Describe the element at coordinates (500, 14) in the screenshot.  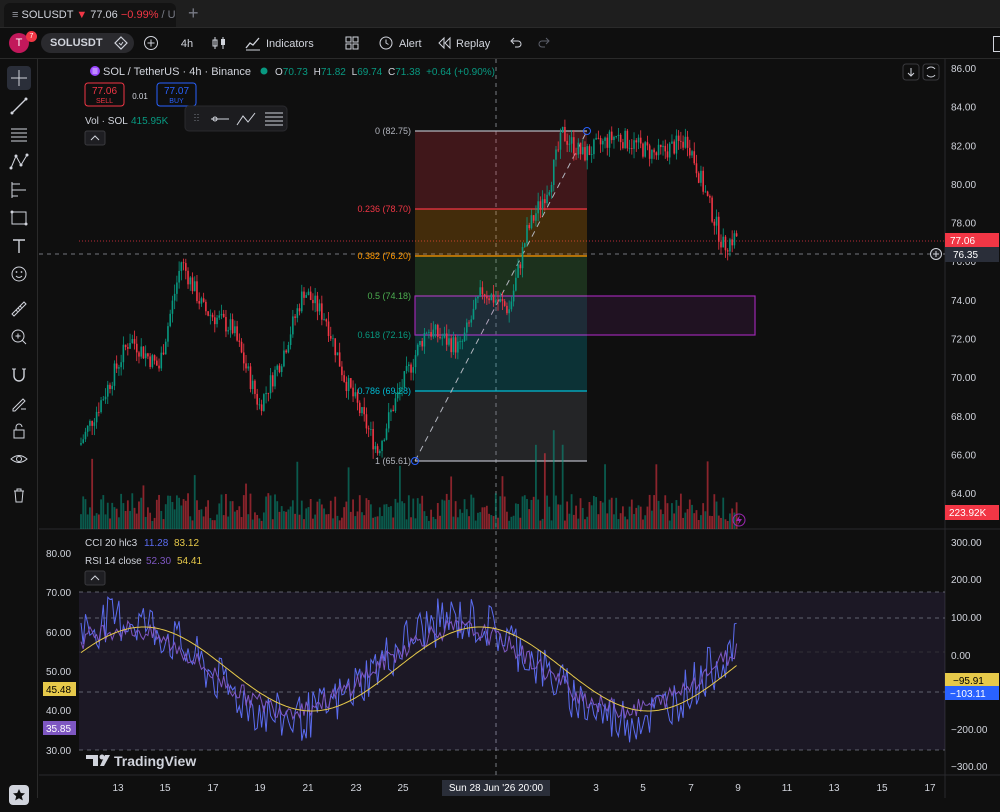
I see `browser-tab-bar: ≡ SOLUSDT ▼ 77.06 −0.99% / Un +` at that location.